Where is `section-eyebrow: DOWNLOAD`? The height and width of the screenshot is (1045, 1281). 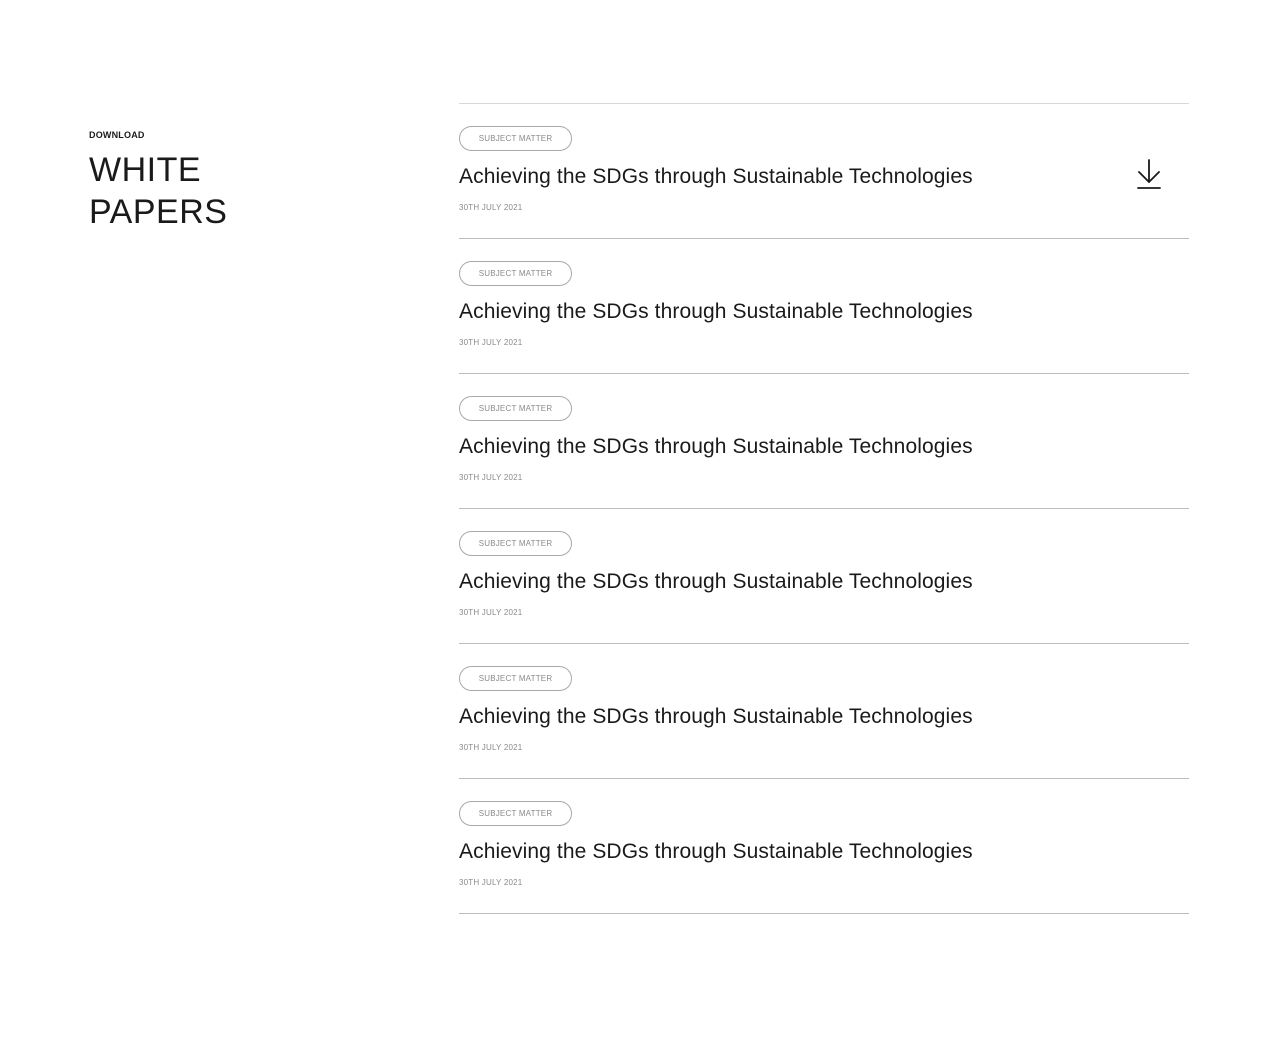
section-eyebrow: DOWNLOAD is located at coordinates (117, 135).